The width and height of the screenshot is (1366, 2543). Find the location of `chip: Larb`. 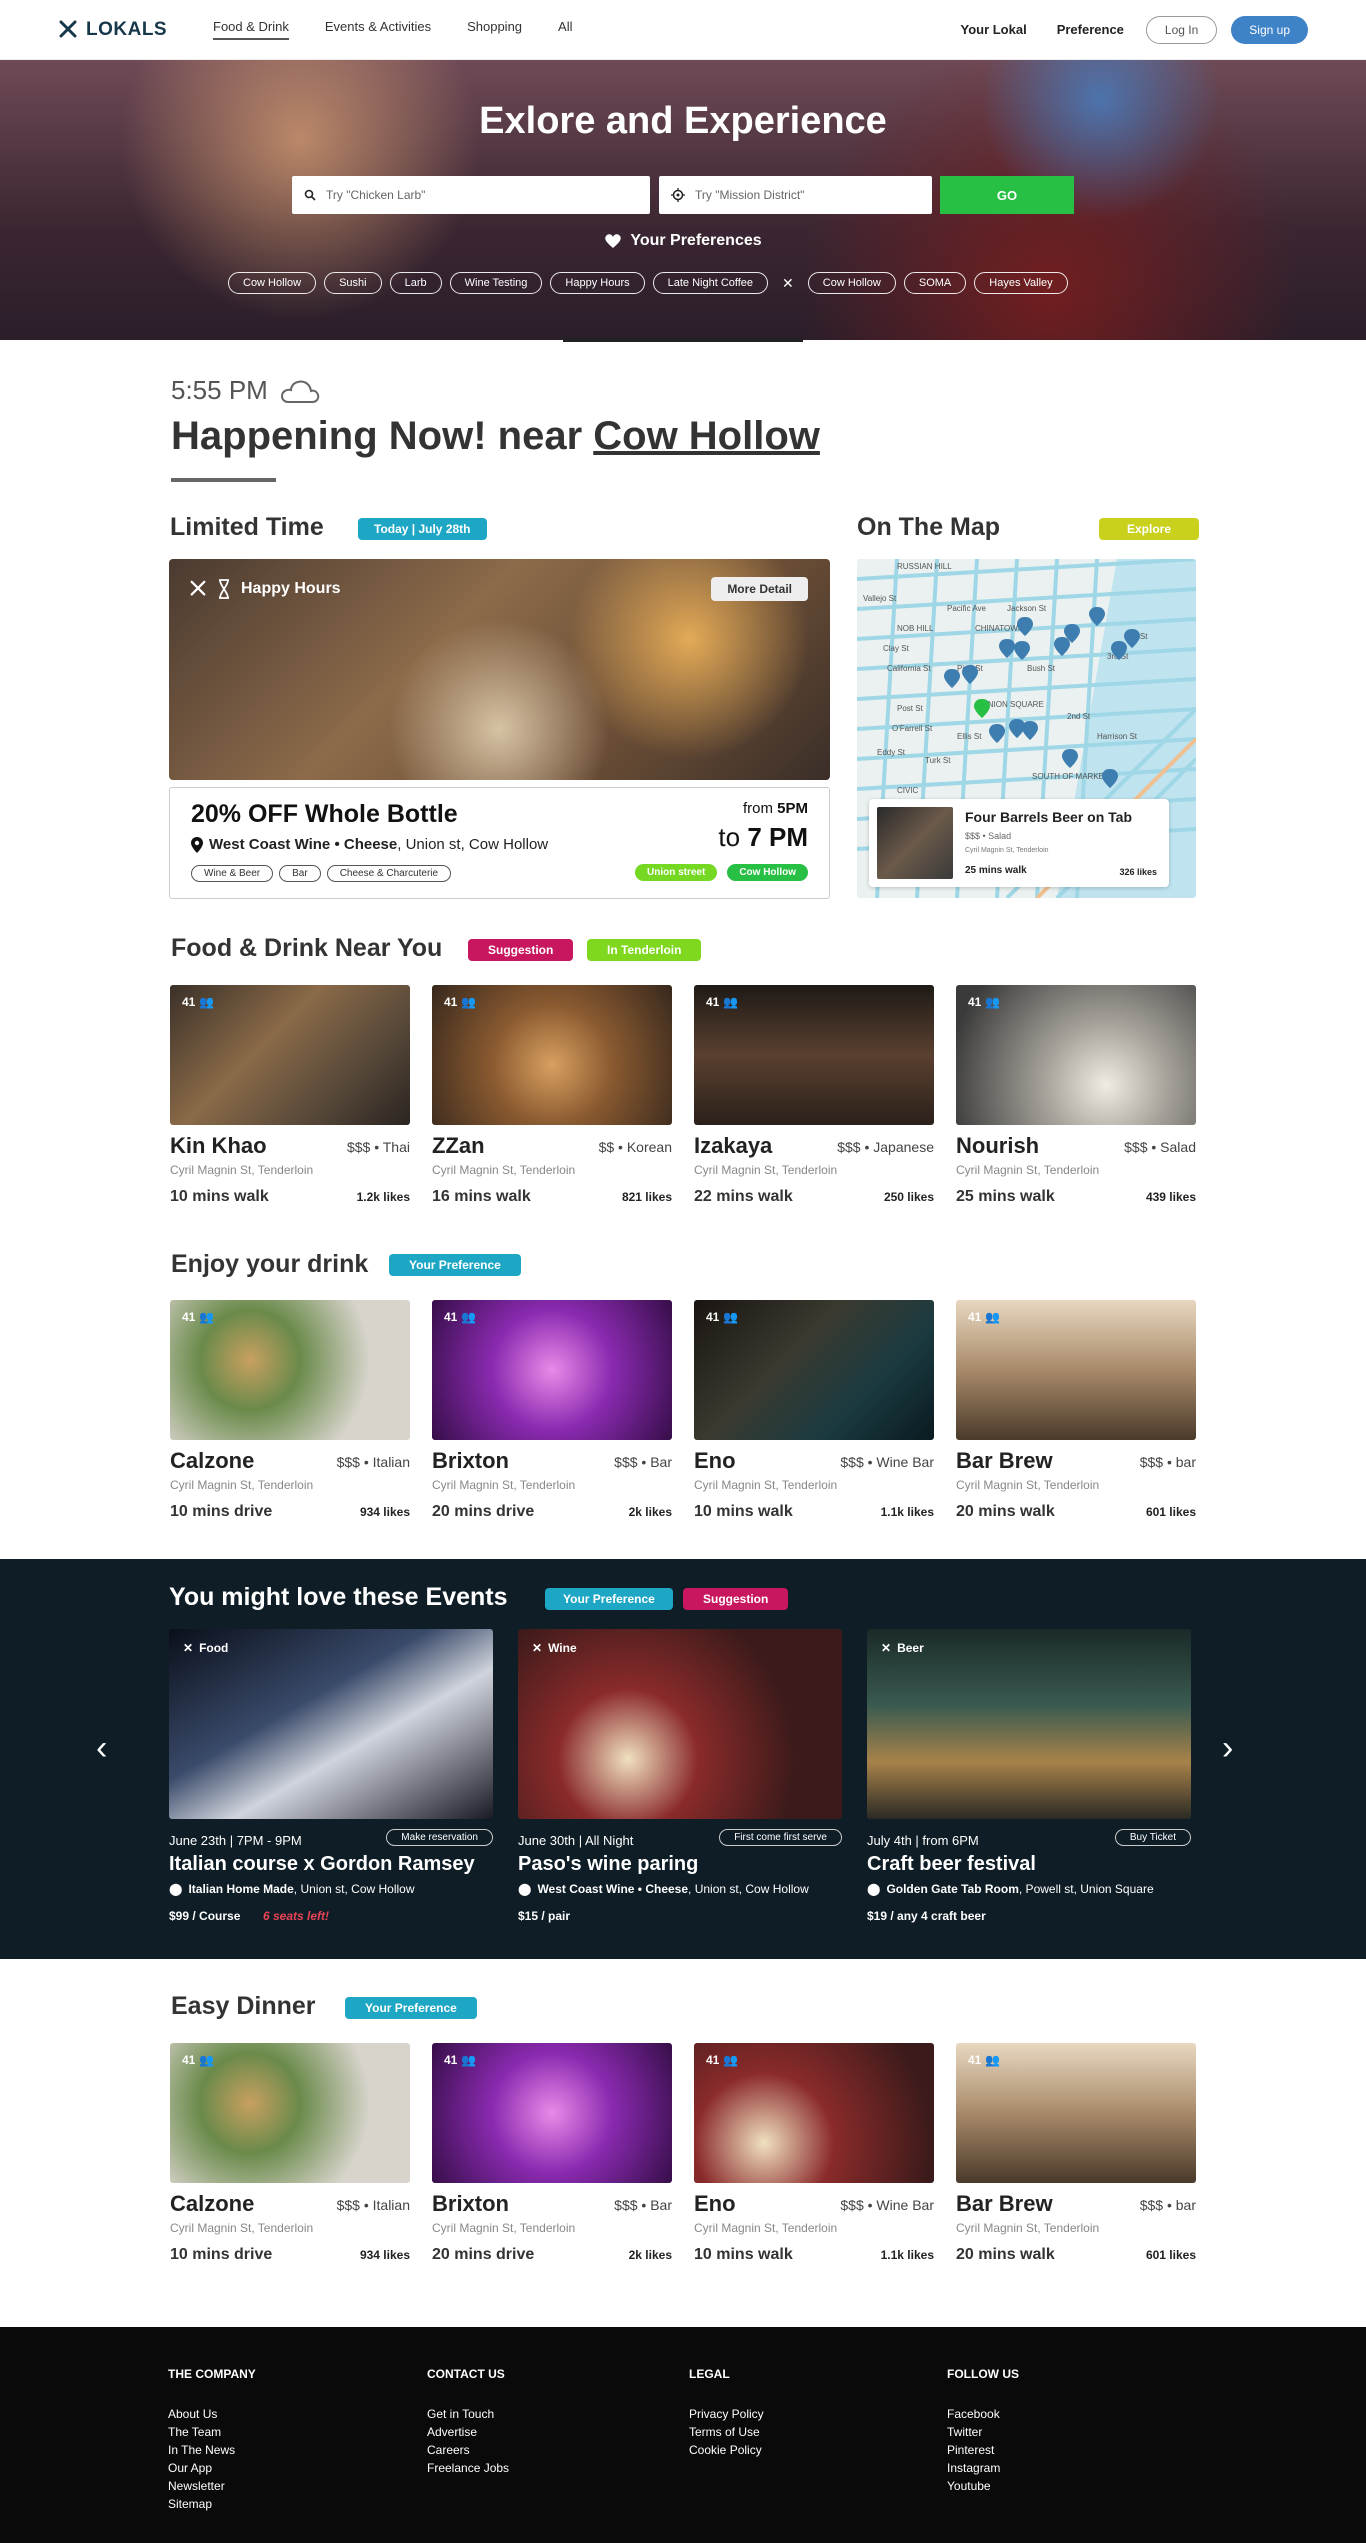

chip: Larb is located at coordinates (415, 283).